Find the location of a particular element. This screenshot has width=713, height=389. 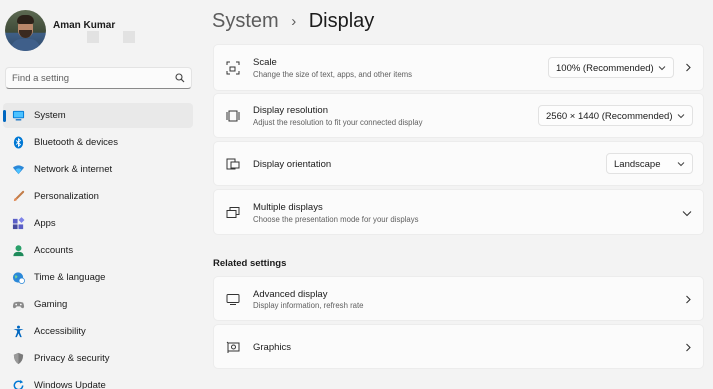

brush-icon is located at coordinates (19, 196).